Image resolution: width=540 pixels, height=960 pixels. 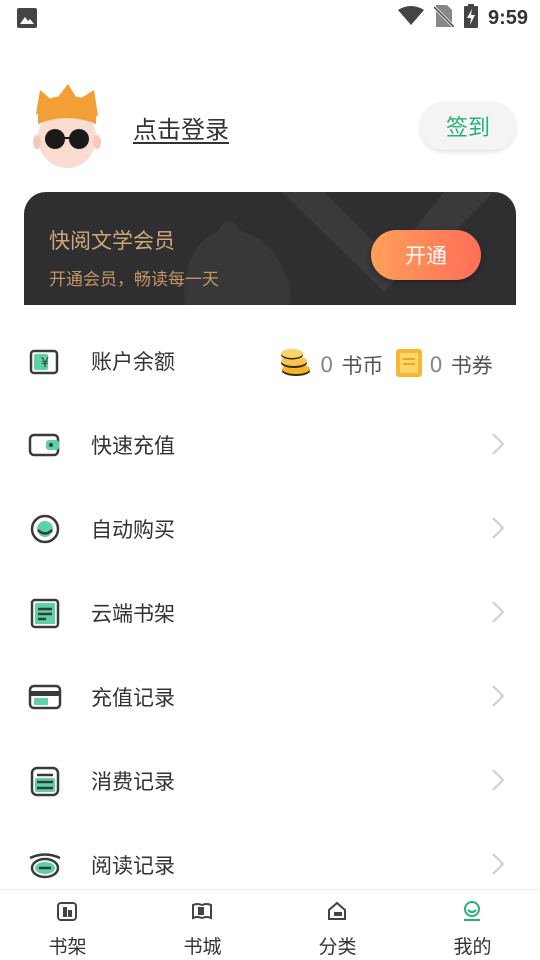 What do you see at coordinates (270, 528) in the screenshot?
I see `menu-row-auto-buy: 自动购买` at bounding box center [270, 528].